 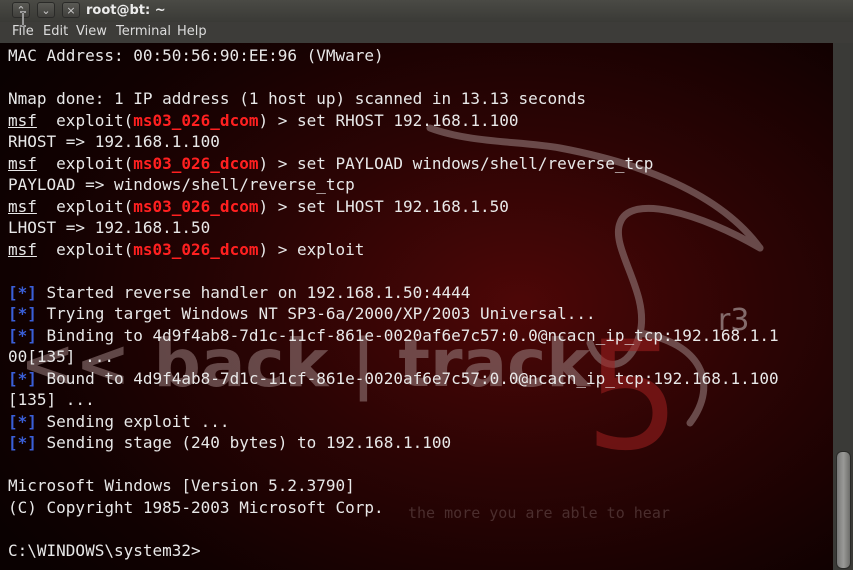 I want to click on chevron-down-icon: ⌄, so click(x=46, y=10).